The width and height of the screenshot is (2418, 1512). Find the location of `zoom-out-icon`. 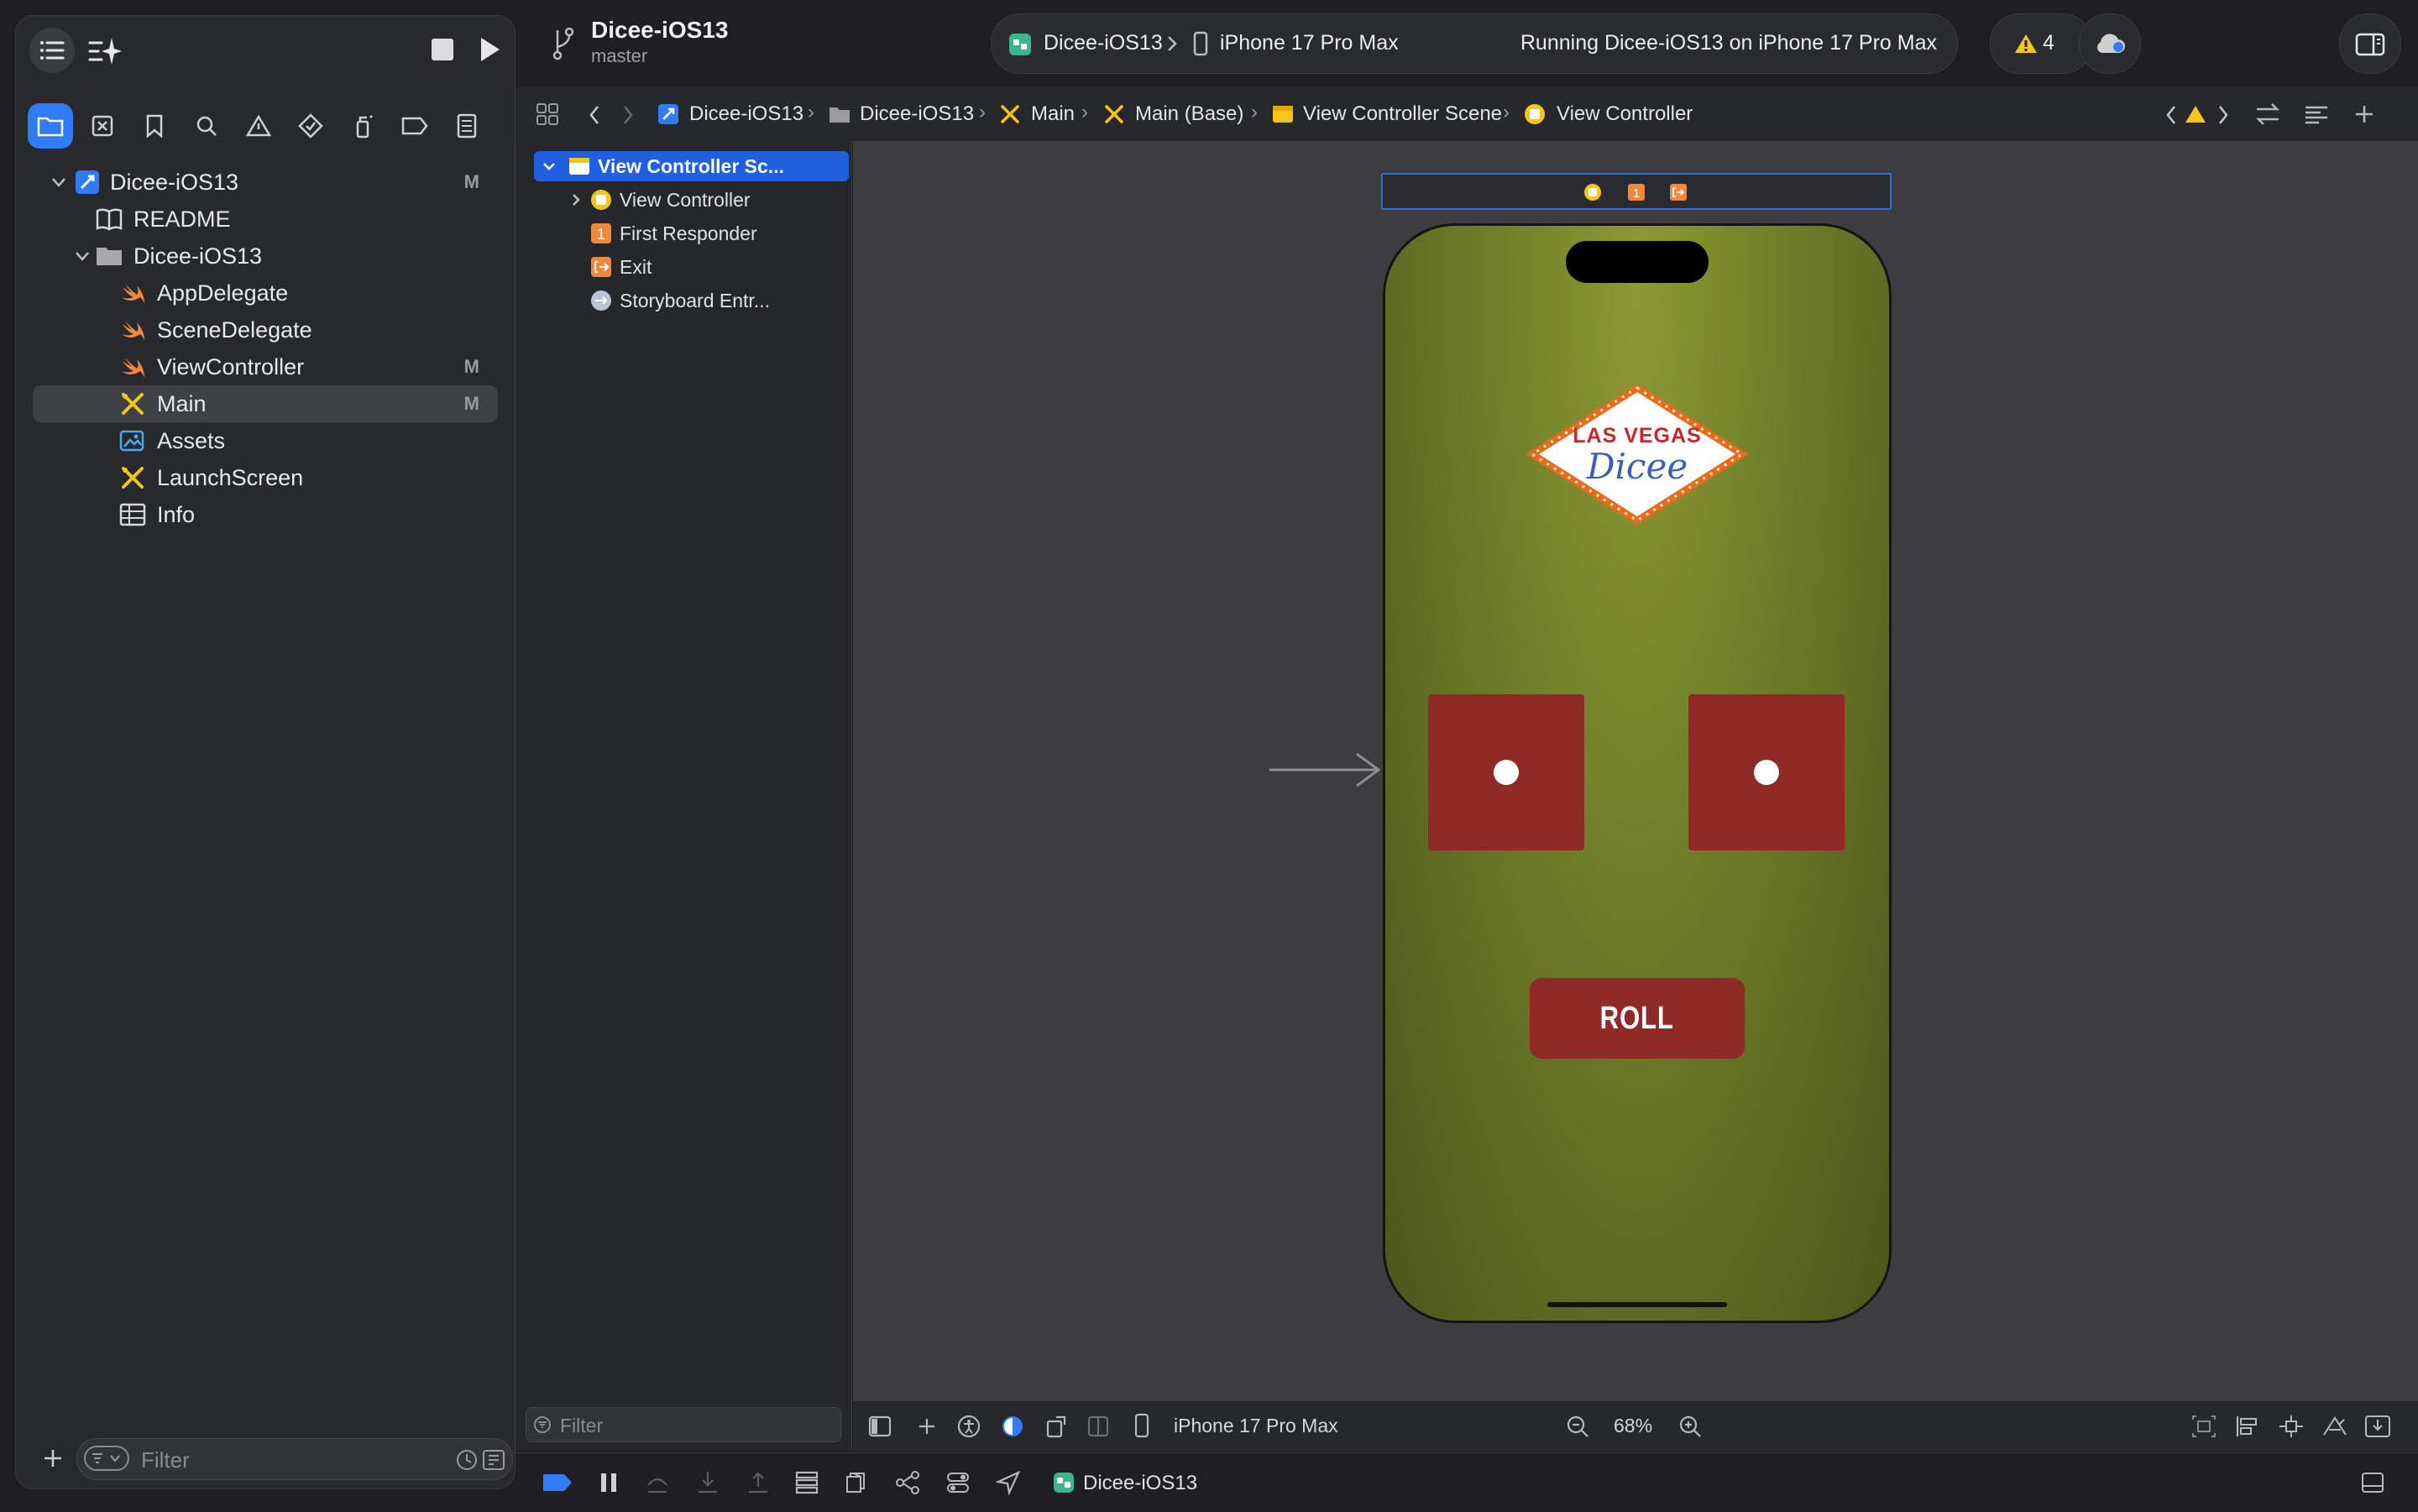

zoom-out-icon is located at coordinates (1577, 1426).